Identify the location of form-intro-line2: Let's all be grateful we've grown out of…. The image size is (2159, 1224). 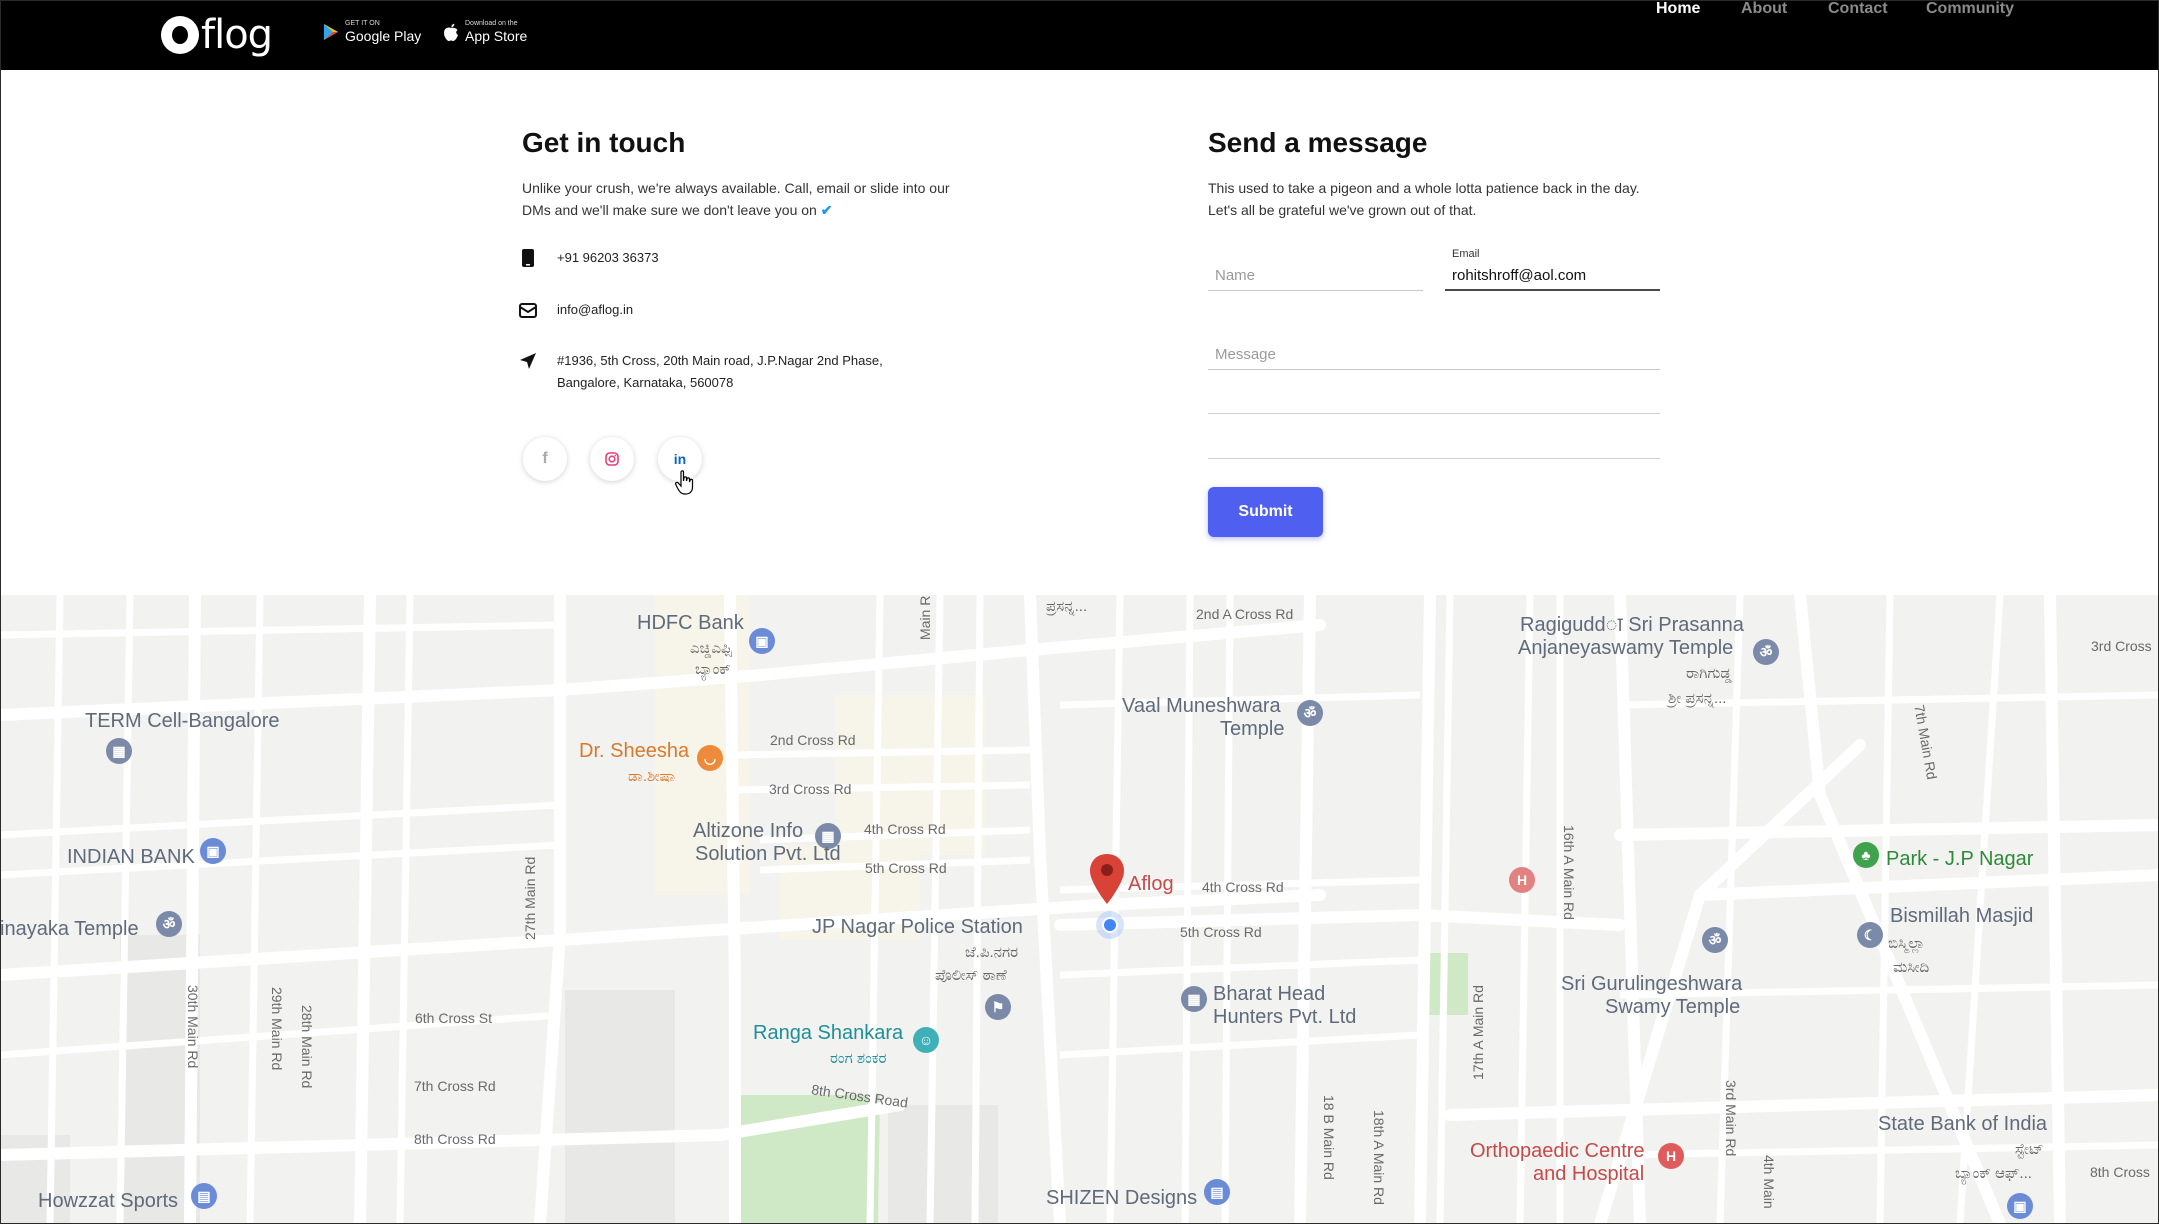
(1342, 210).